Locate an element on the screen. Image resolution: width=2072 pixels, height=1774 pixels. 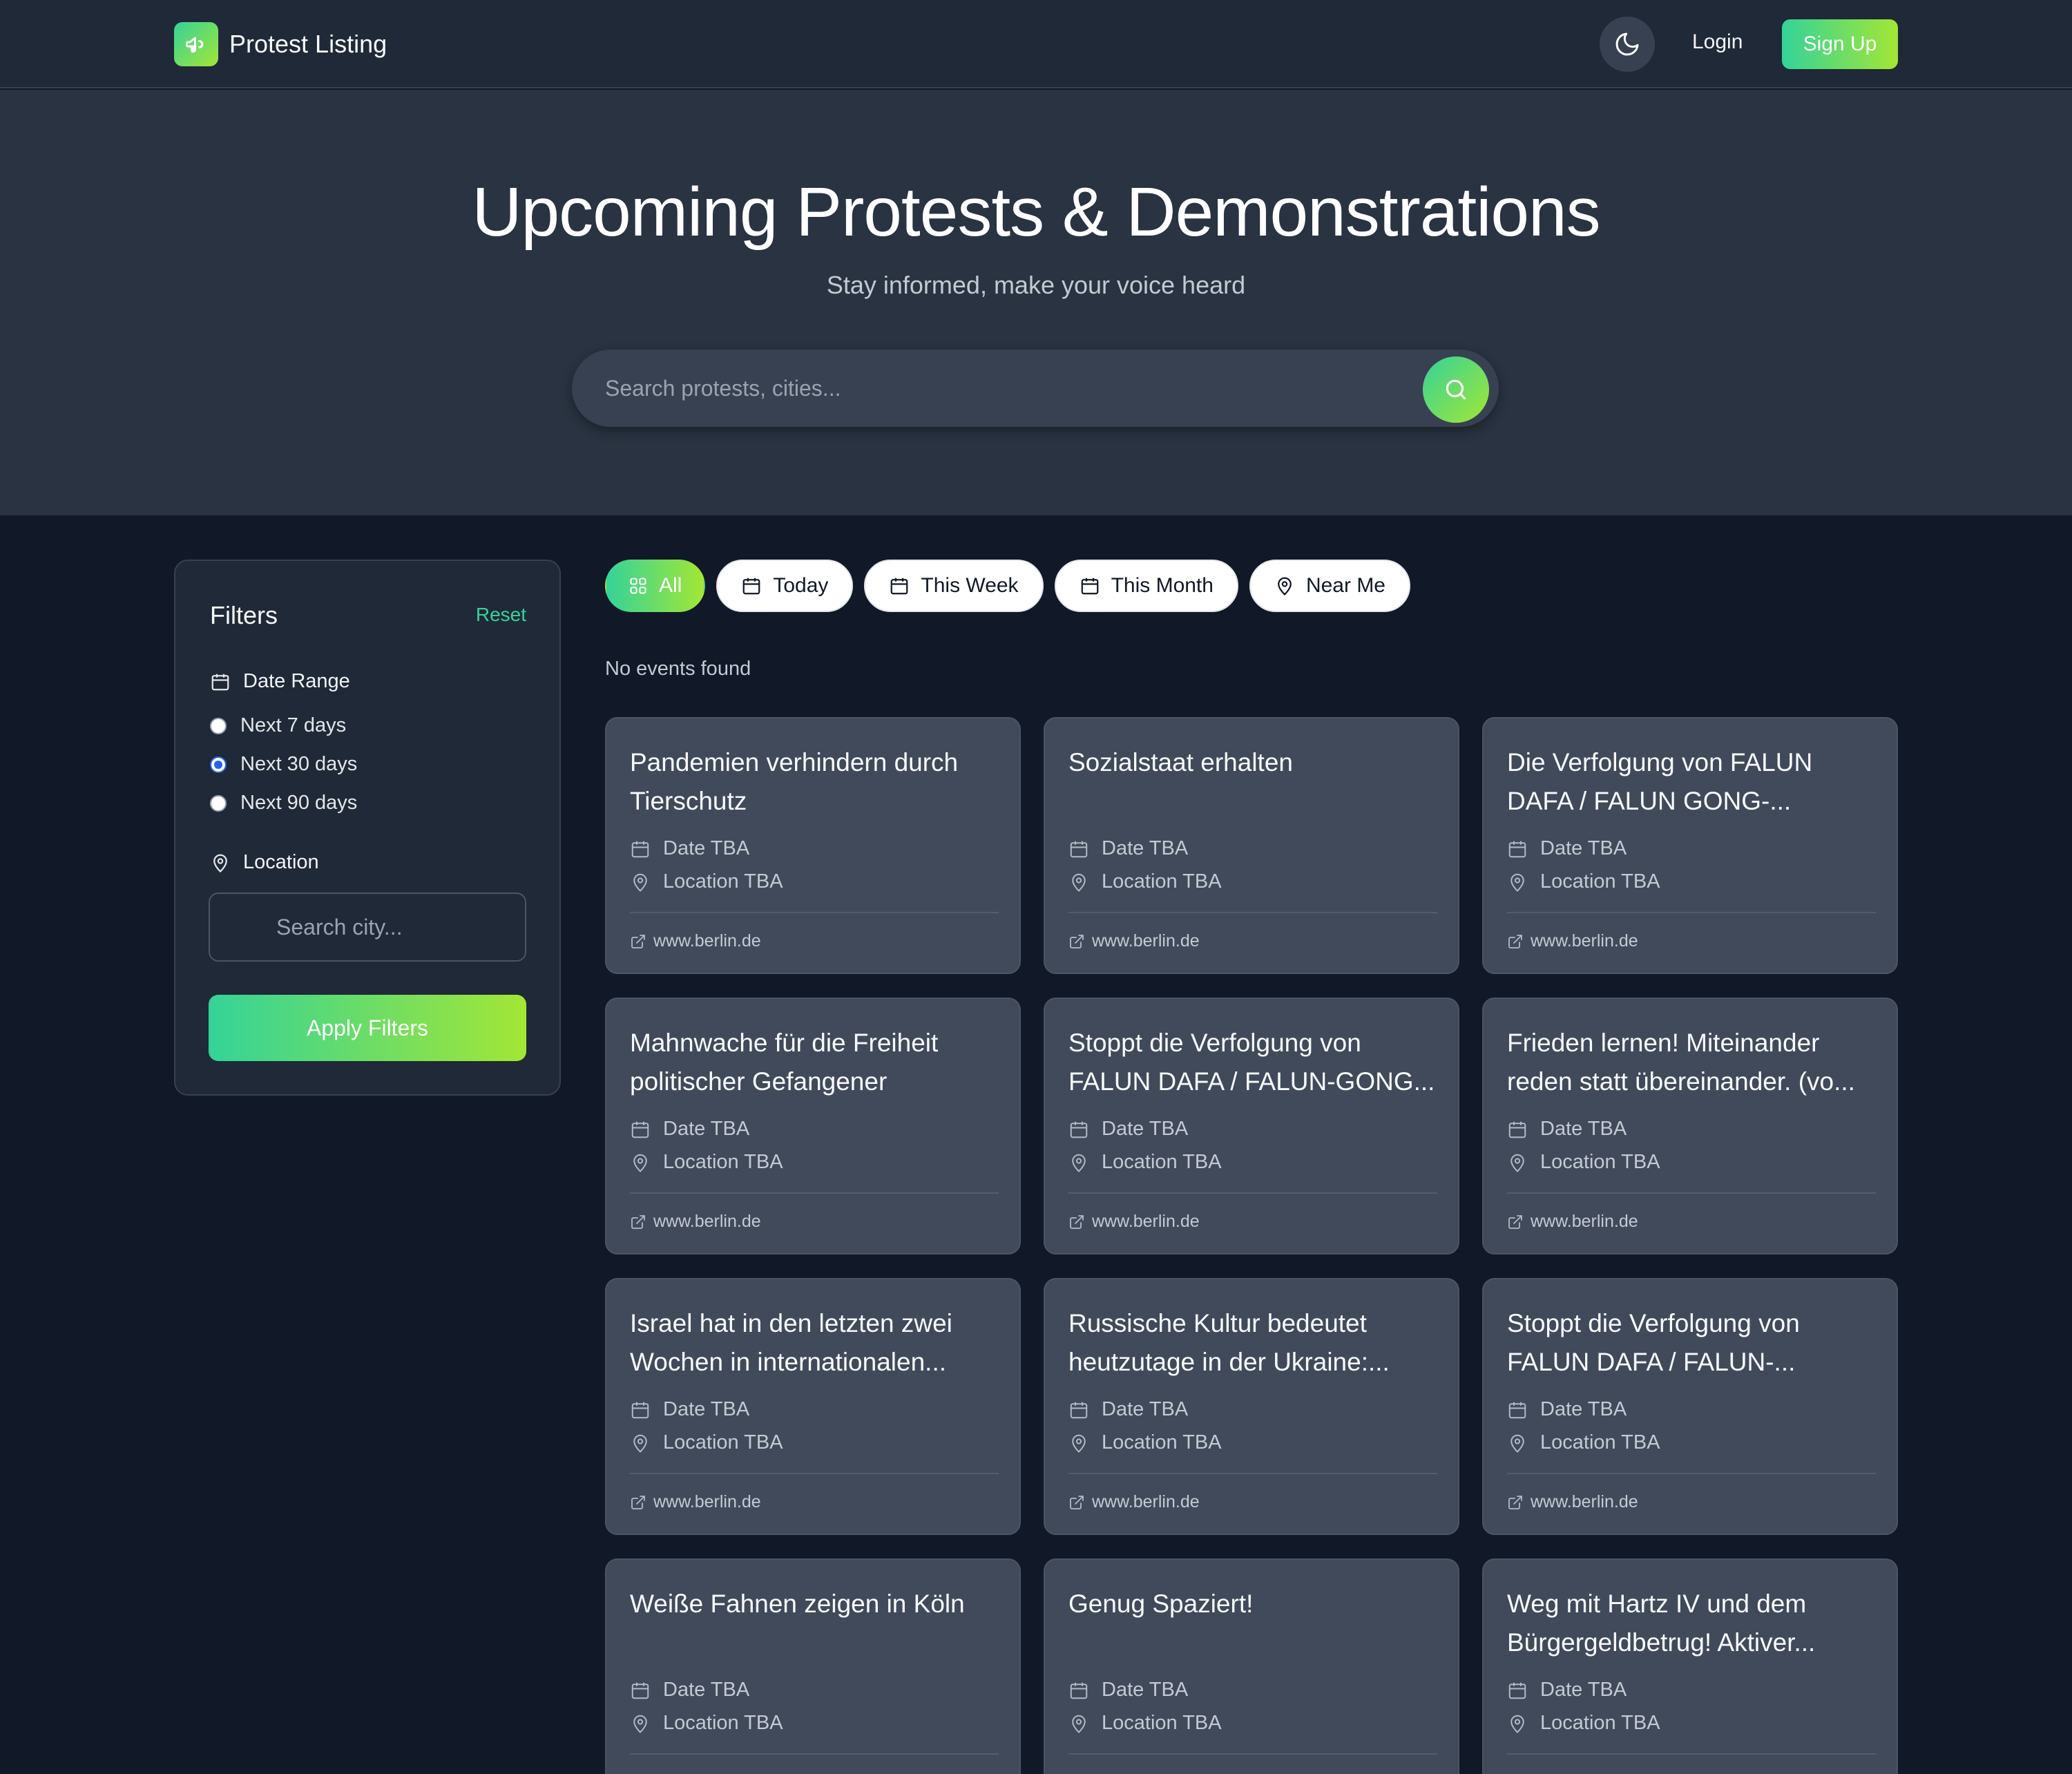
chip-label: Near Me is located at coordinates (1345, 586).